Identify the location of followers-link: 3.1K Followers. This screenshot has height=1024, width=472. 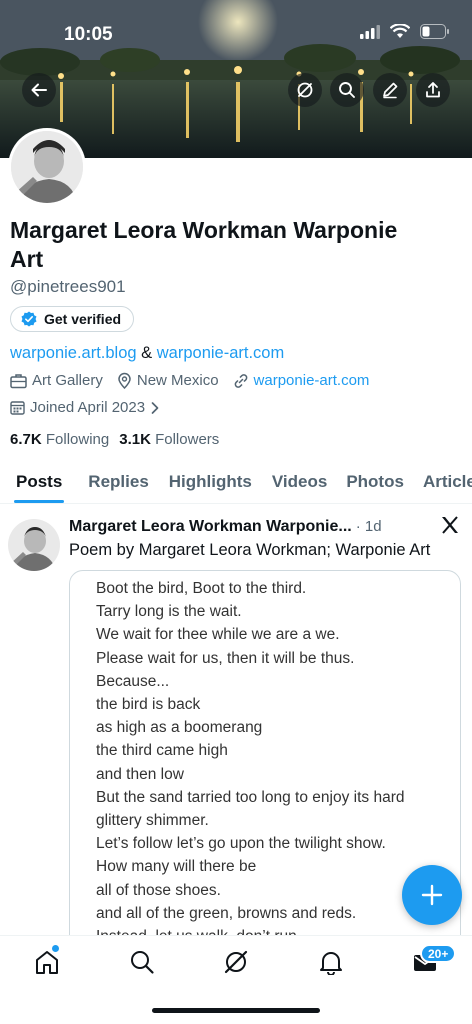
(169, 439).